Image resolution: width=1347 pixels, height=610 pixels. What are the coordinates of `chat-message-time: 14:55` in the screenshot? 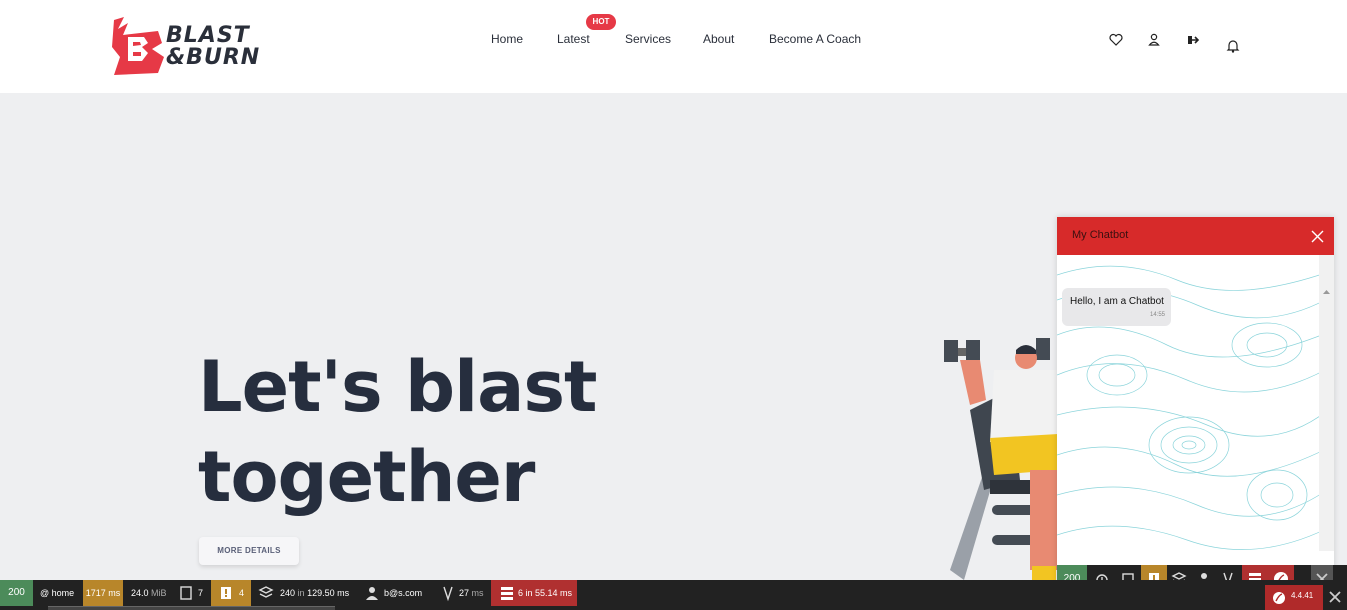 It's located at (1158, 315).